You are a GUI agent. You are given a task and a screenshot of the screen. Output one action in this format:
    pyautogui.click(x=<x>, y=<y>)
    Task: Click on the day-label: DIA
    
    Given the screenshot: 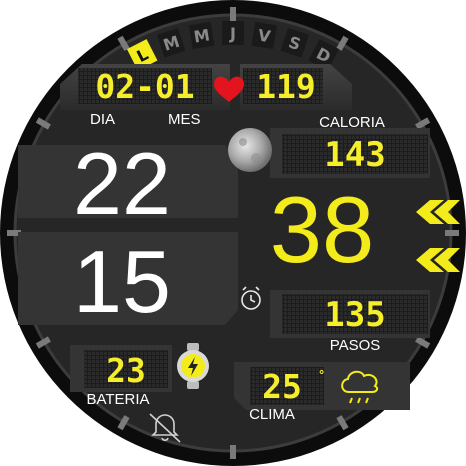 What is the action you would take?
    pyautogui.click(x=102, y=119)
    